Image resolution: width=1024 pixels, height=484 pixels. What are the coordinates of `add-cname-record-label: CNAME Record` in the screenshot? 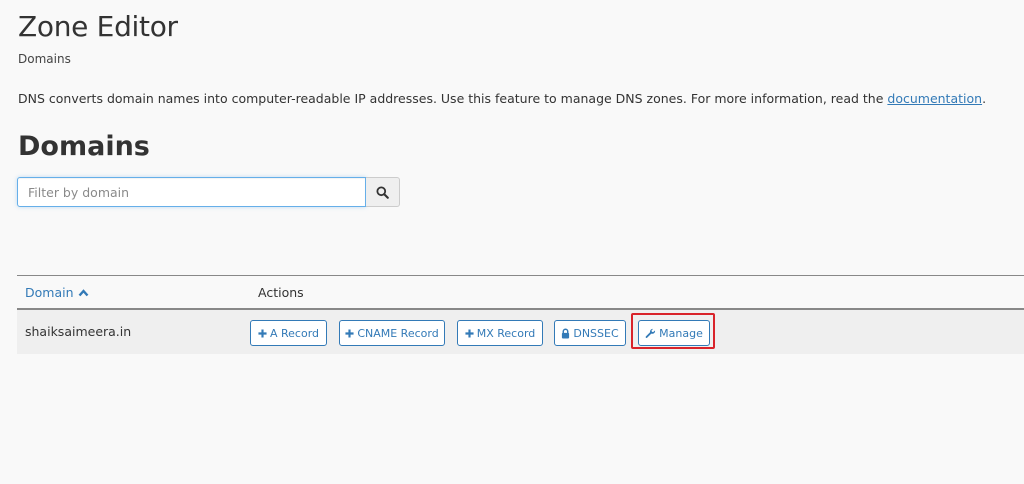 It's located at (398, 333).